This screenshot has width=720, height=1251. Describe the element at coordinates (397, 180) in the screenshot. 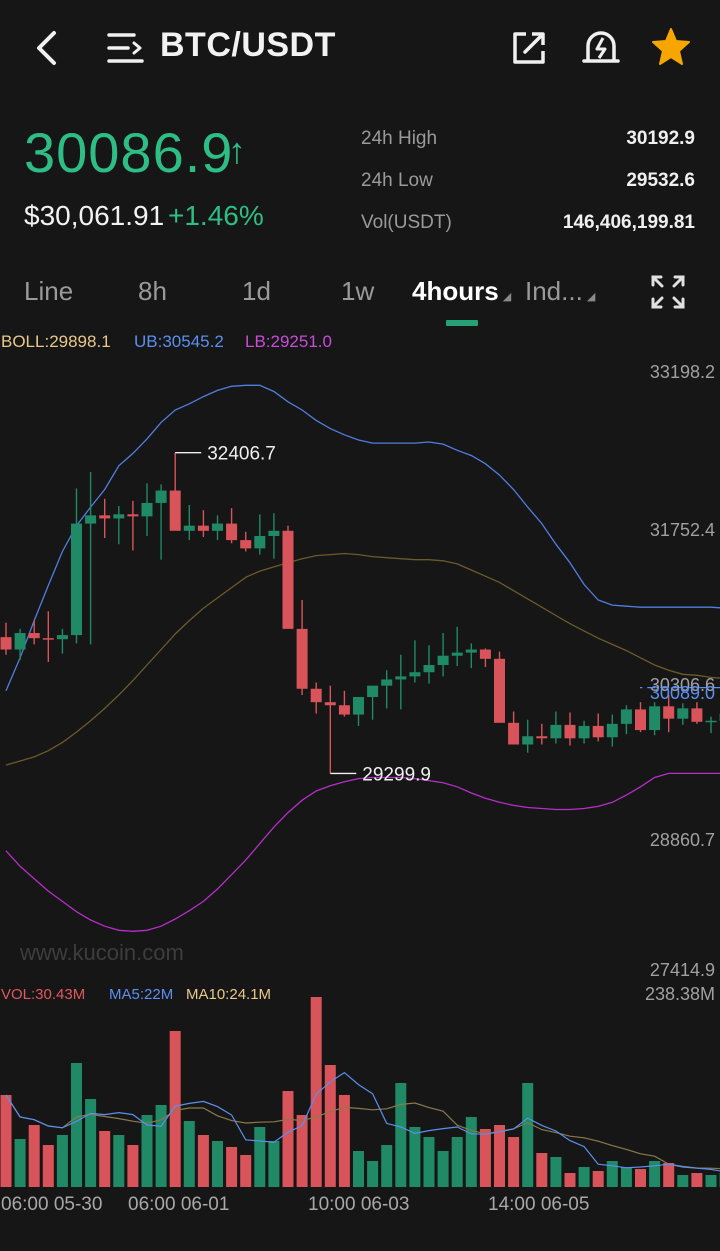

I see `stat-label-low: 24h Low` at that location.